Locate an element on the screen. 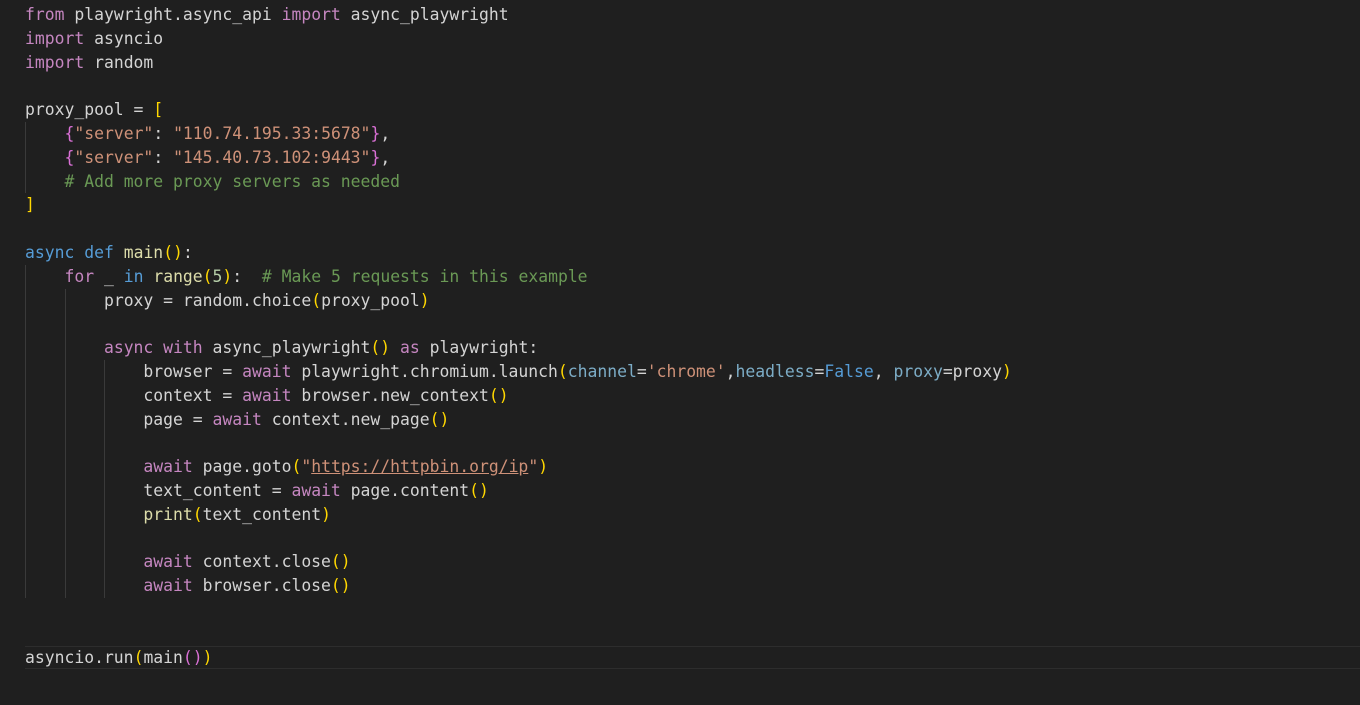  code-token: async is located at coordinates (50, 252).